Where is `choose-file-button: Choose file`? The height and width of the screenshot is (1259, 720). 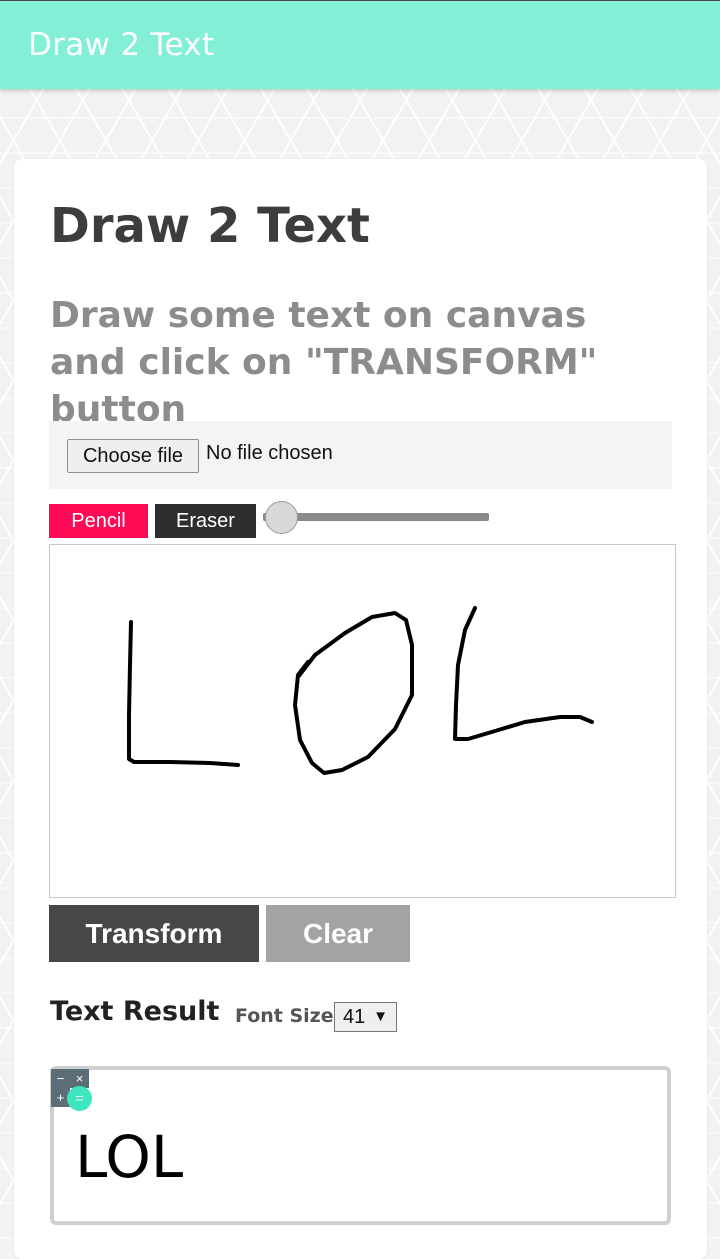 choose-file-button: Choose file is located at coordinates (133, 456).